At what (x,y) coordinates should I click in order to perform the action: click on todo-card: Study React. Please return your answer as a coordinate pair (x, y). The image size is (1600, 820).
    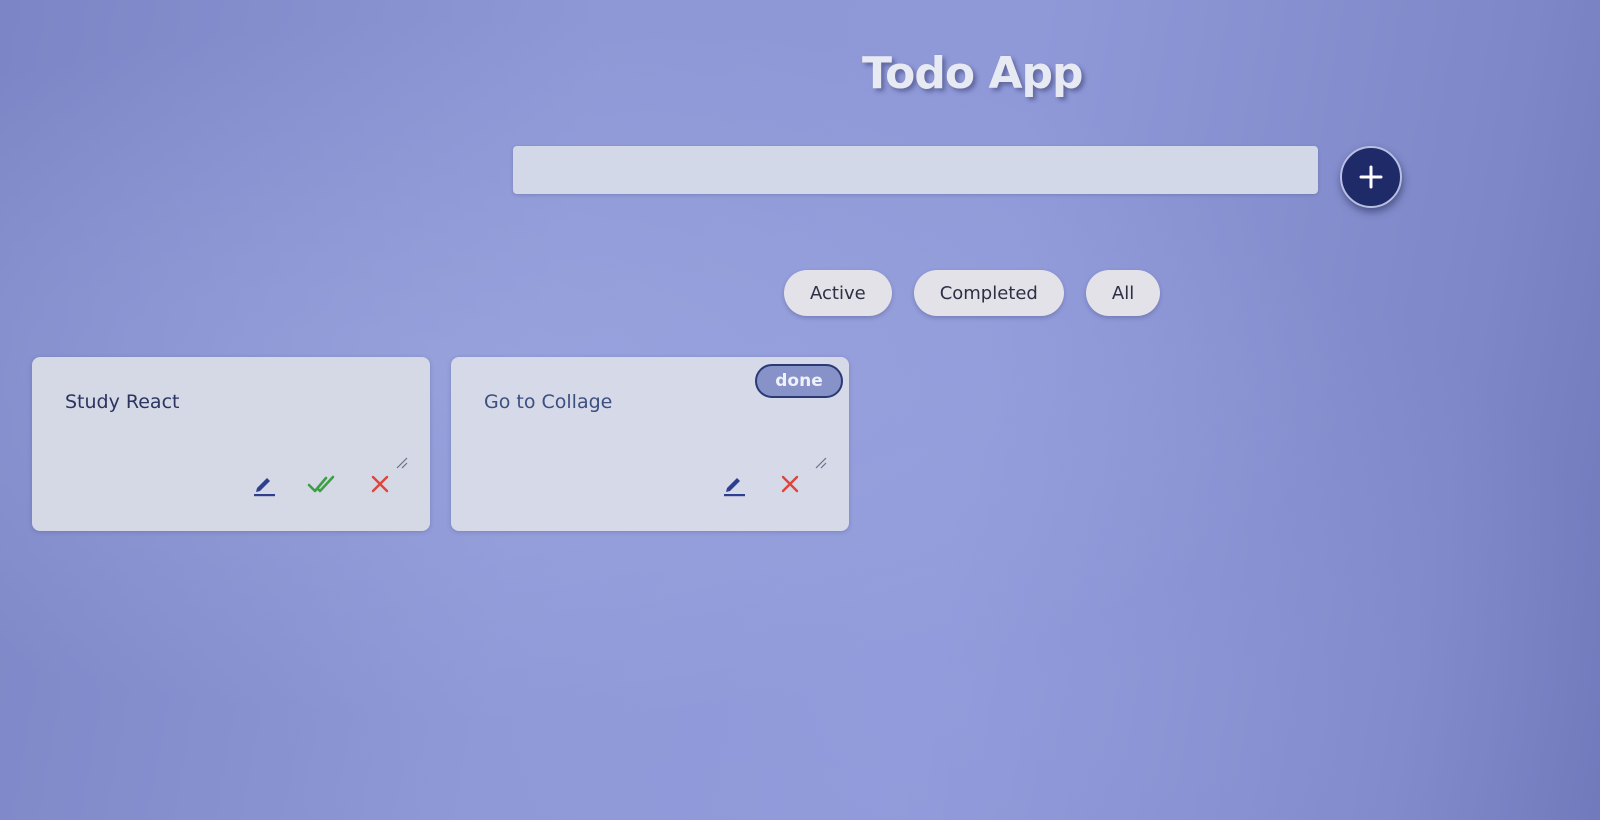
    Looking at the image, I should click on (231, 444).